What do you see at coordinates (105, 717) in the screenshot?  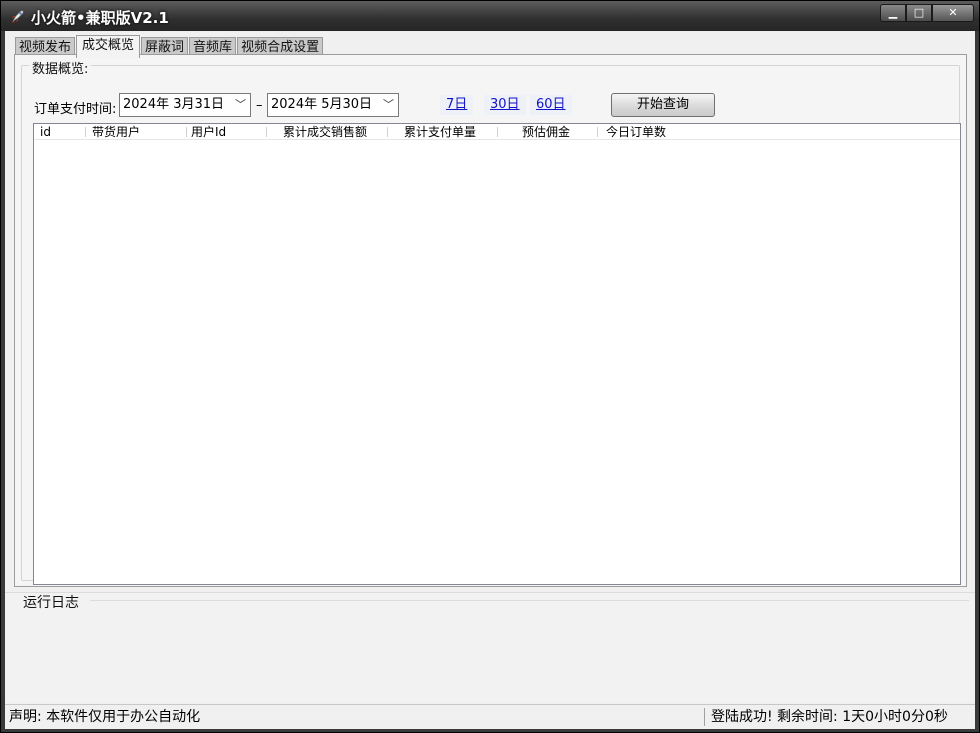 I see `disclaimer-text: 声明: 本软件仅用于办公自动化` at bounding box center [105, 717].